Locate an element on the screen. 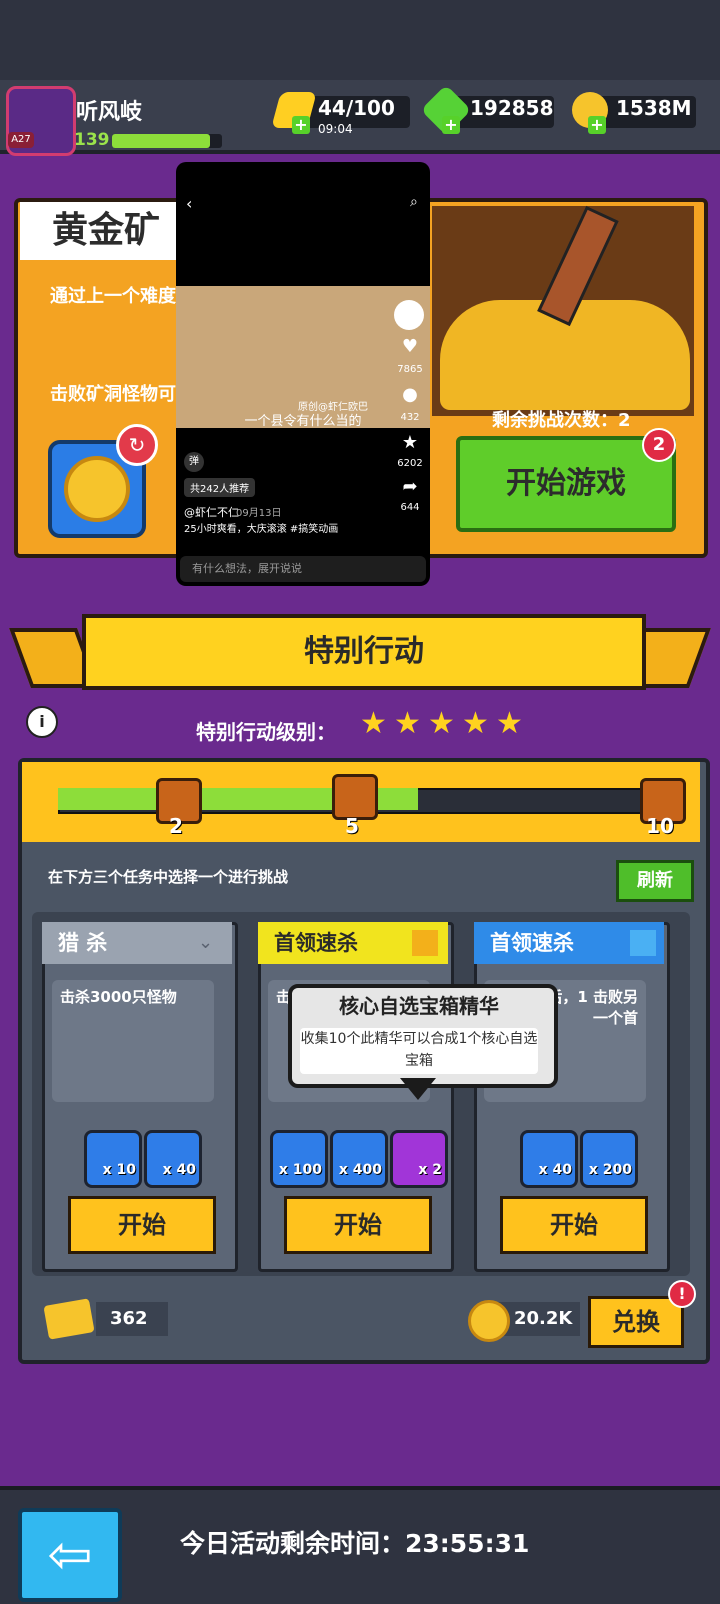 The height and width of the screenshot is (1604, 720). tooltip-pointer is located at coordinates (418, 1089).